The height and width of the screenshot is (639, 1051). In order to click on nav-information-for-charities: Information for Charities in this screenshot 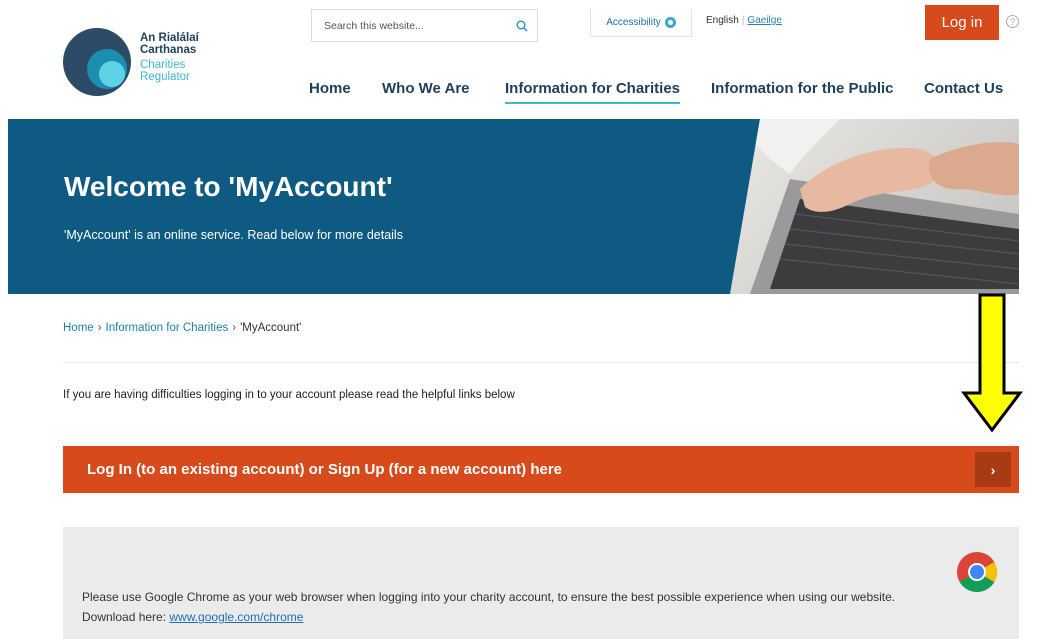, I will do `click(593, 92)`.